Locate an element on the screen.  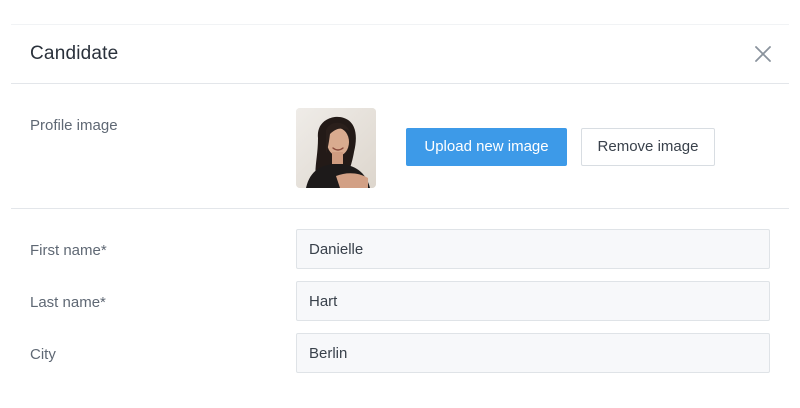
close-button is located at coordinates (763, 54).